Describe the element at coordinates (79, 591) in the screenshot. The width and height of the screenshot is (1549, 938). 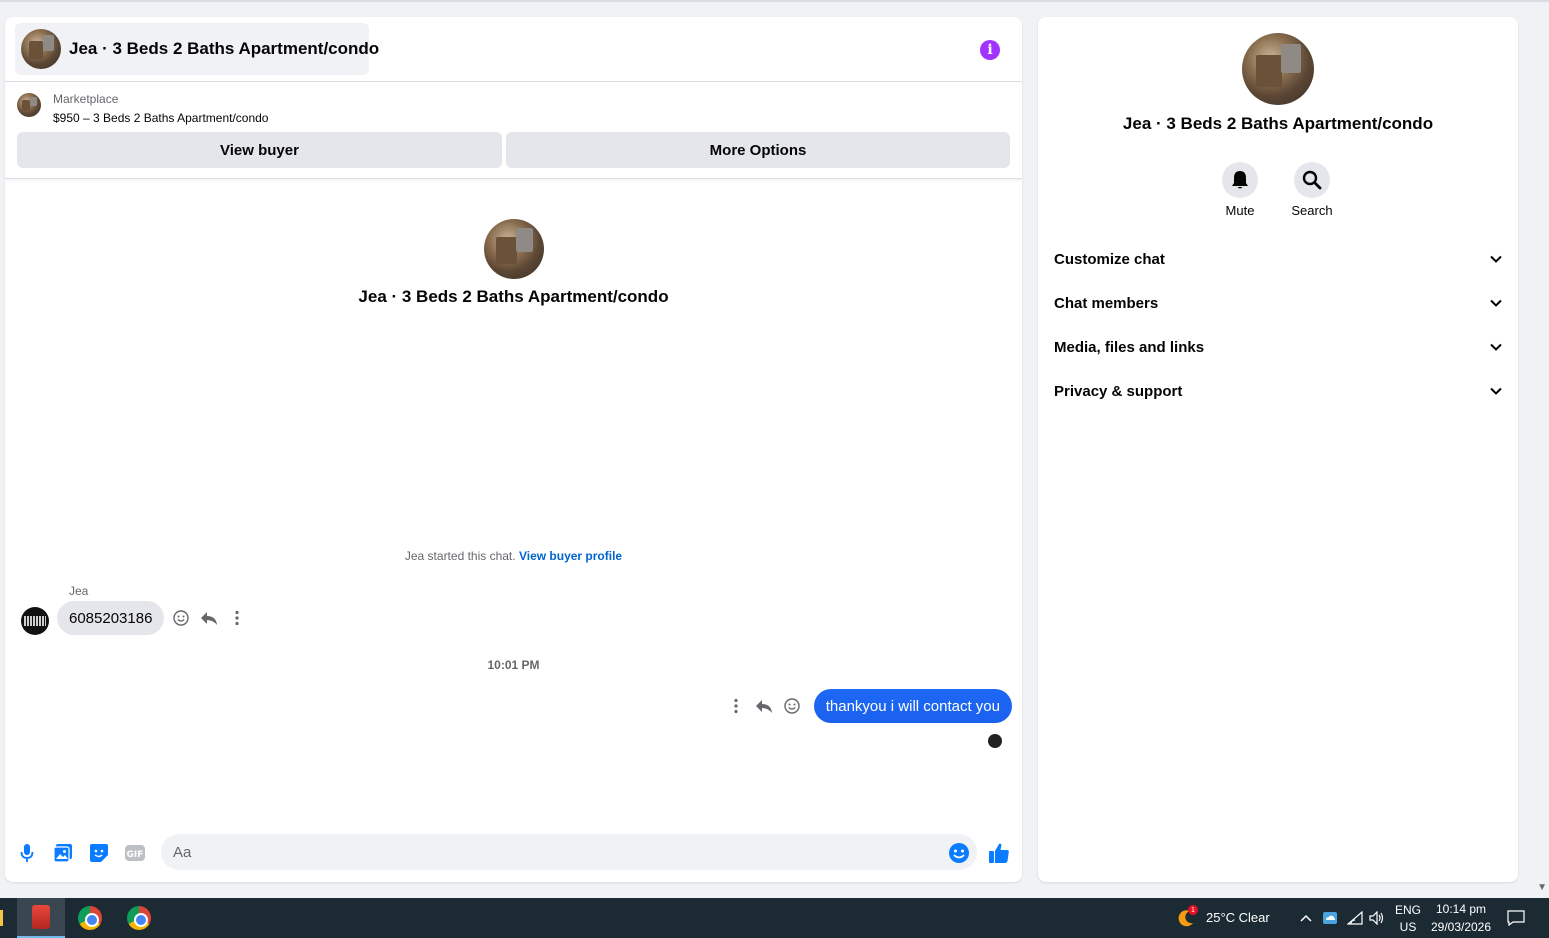
I see `message-sender-name: Jea` at that location.